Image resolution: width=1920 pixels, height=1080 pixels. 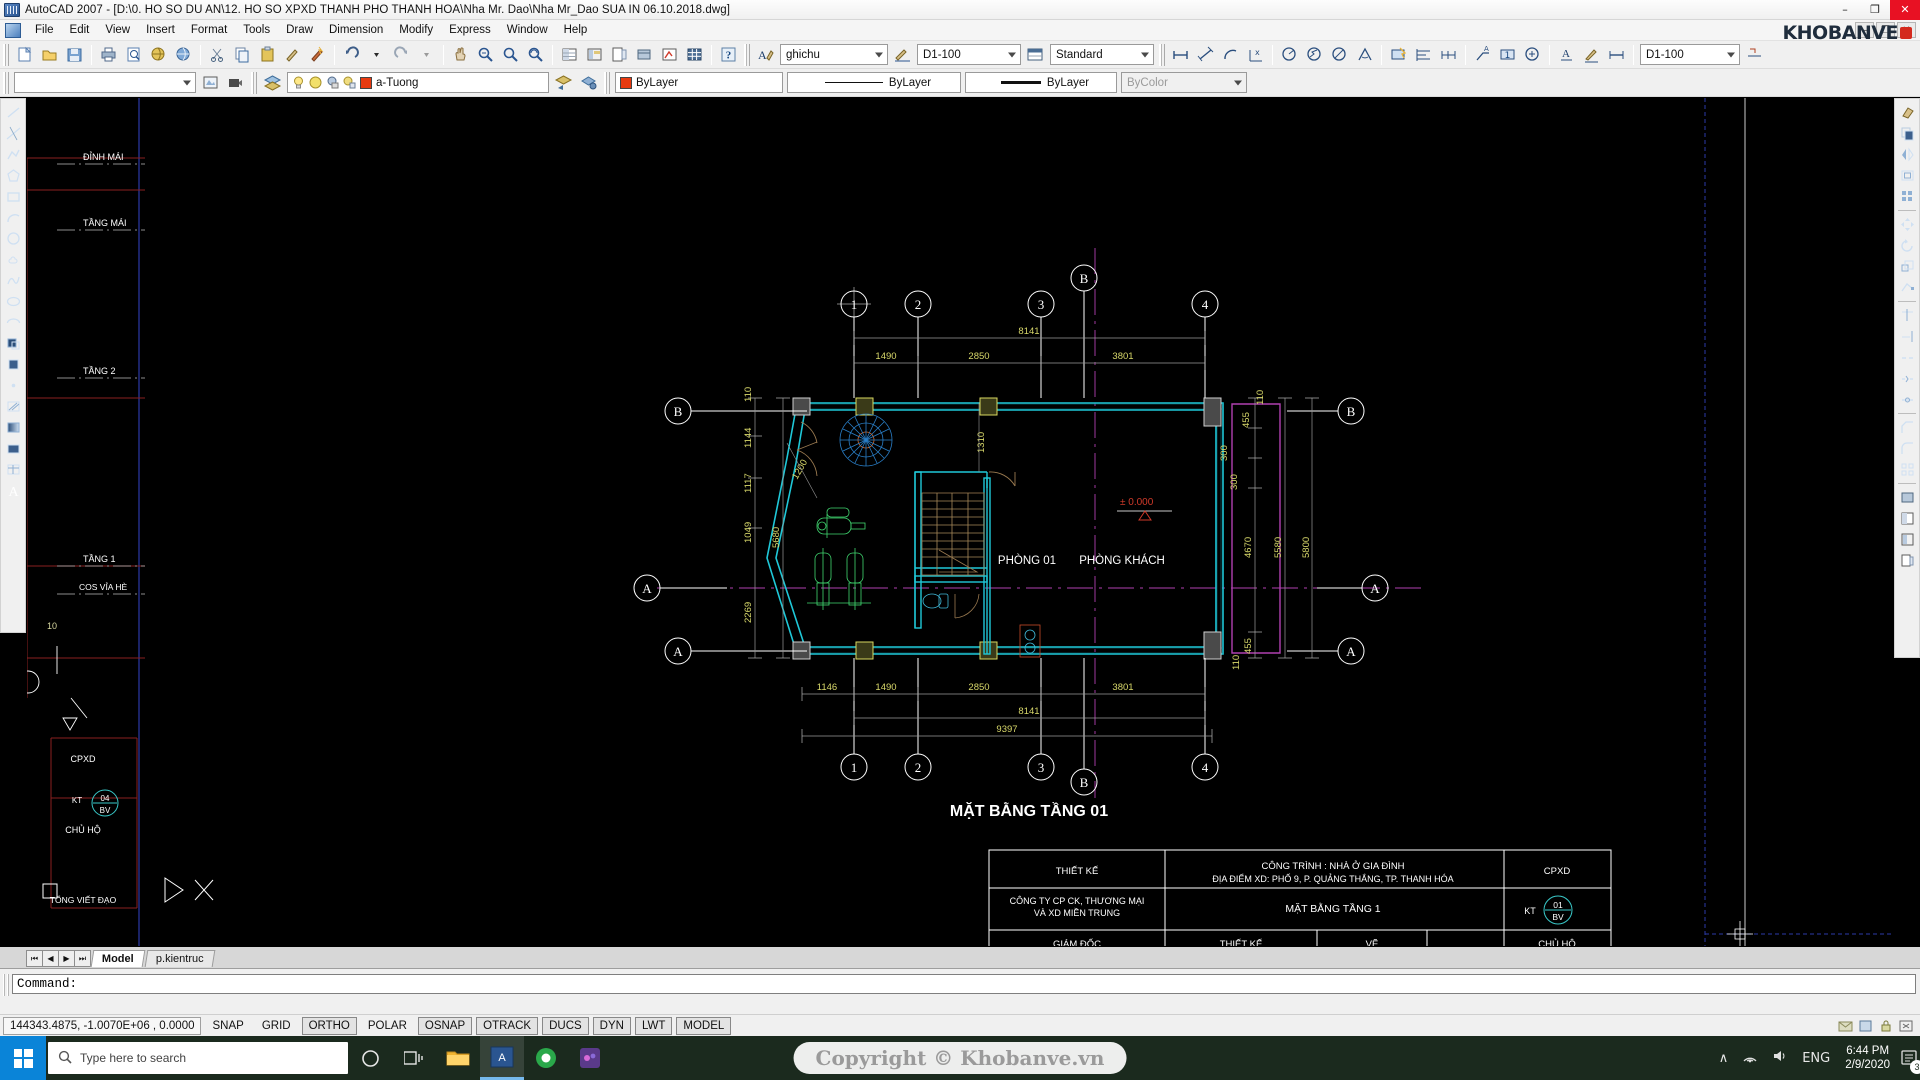 I want to click on help-icon: ?, so click(x=728, y=54).